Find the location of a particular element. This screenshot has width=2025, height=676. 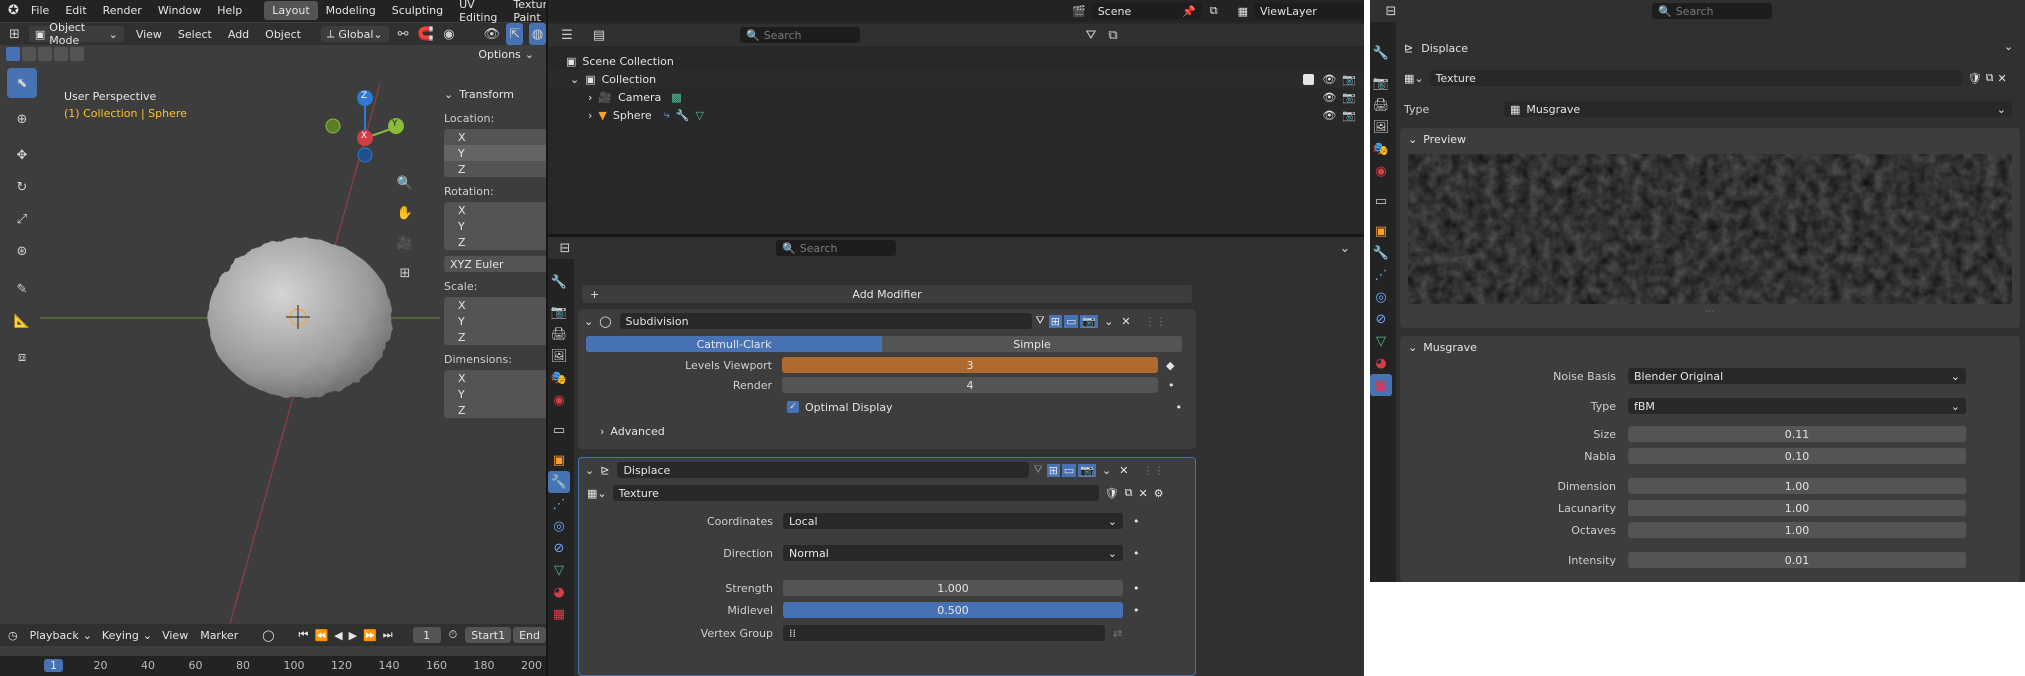

clock-icon: ◷ is located at coordinates (13, 635).